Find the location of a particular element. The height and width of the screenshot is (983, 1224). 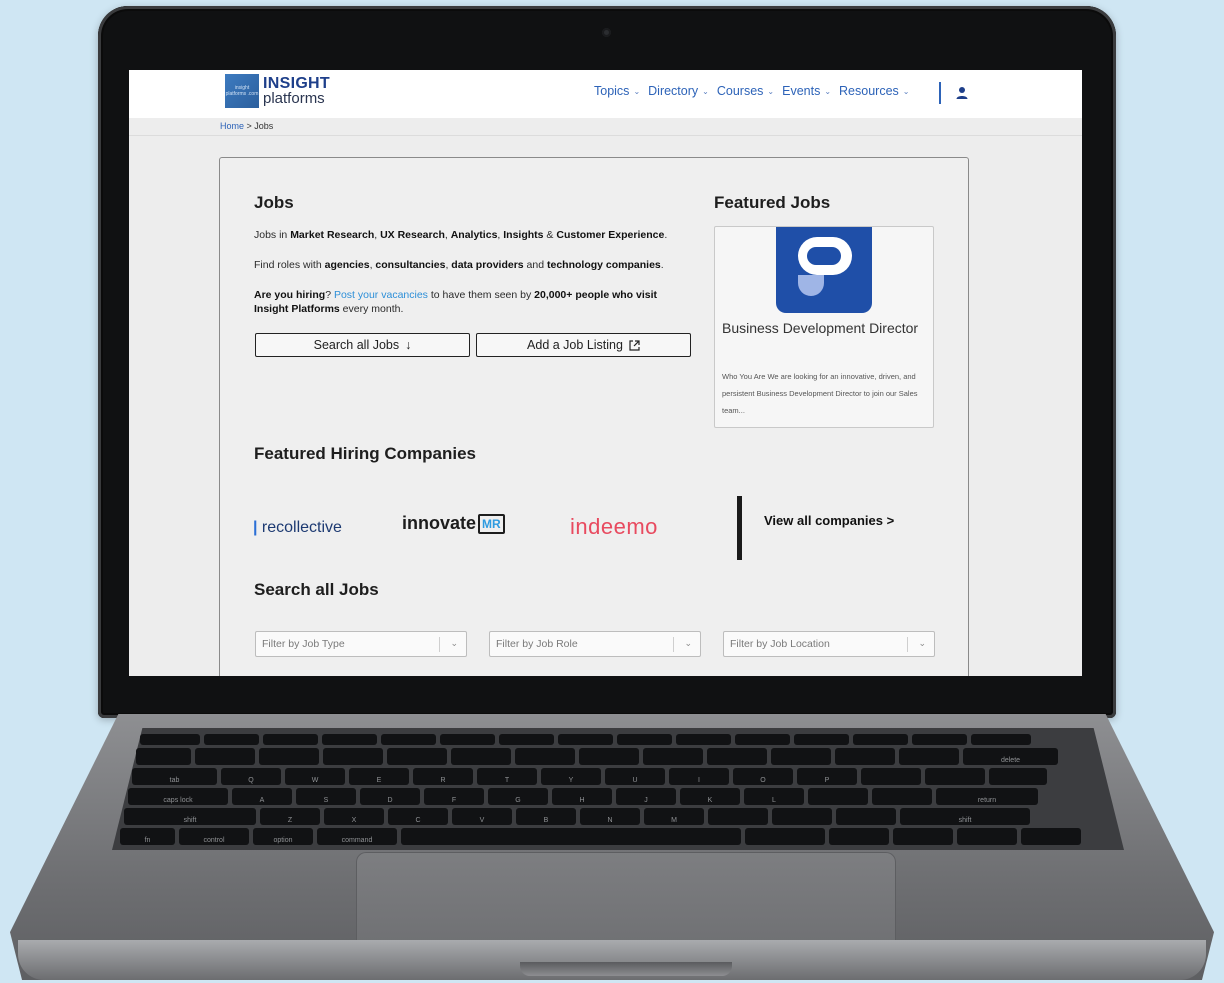

recollective-logo: | recollective is located at coordinates (297, 528).